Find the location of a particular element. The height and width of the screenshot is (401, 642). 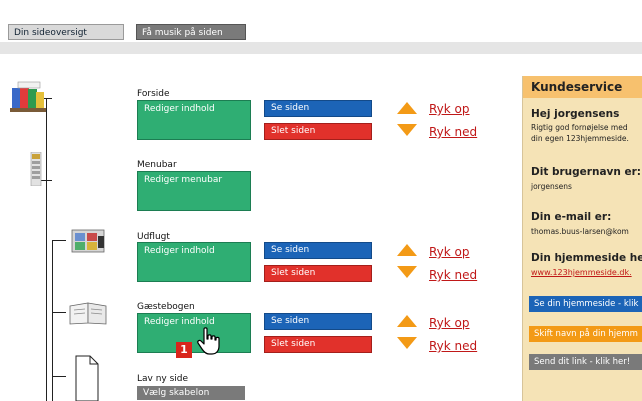

view-site-button: Se din hjemmeside - klik is located at coordinates (585, 304).